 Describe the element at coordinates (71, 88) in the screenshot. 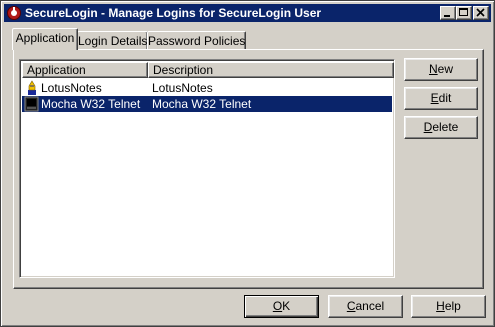

I see `application-name: LotusNotes` at that location.